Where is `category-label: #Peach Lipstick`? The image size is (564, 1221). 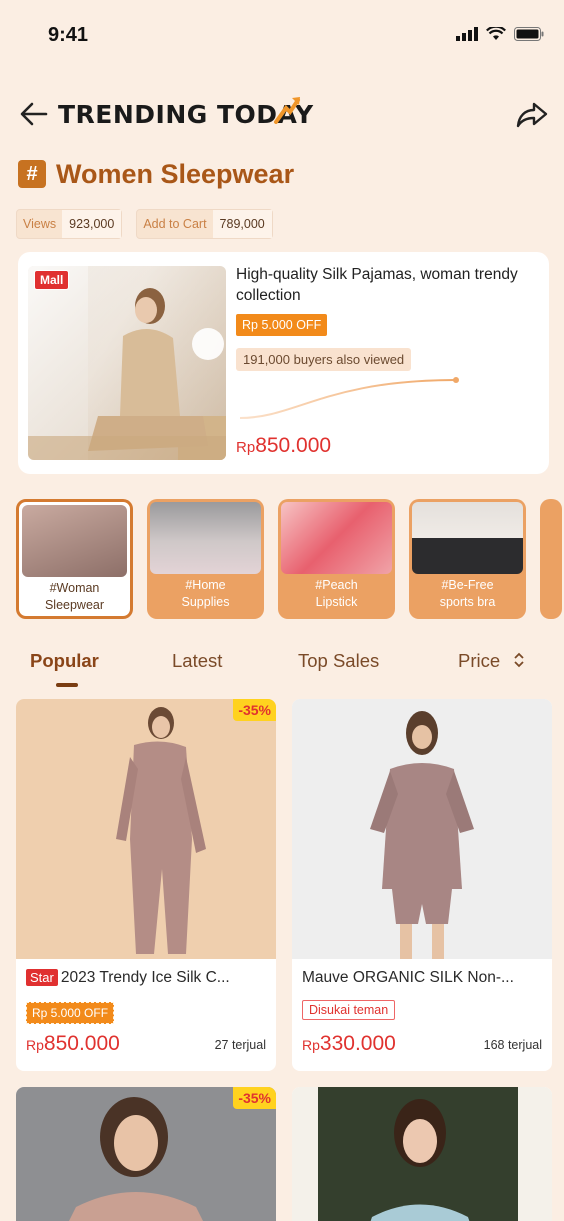 category-label: #Peach Lipstick is located at coordinates (336, 593).